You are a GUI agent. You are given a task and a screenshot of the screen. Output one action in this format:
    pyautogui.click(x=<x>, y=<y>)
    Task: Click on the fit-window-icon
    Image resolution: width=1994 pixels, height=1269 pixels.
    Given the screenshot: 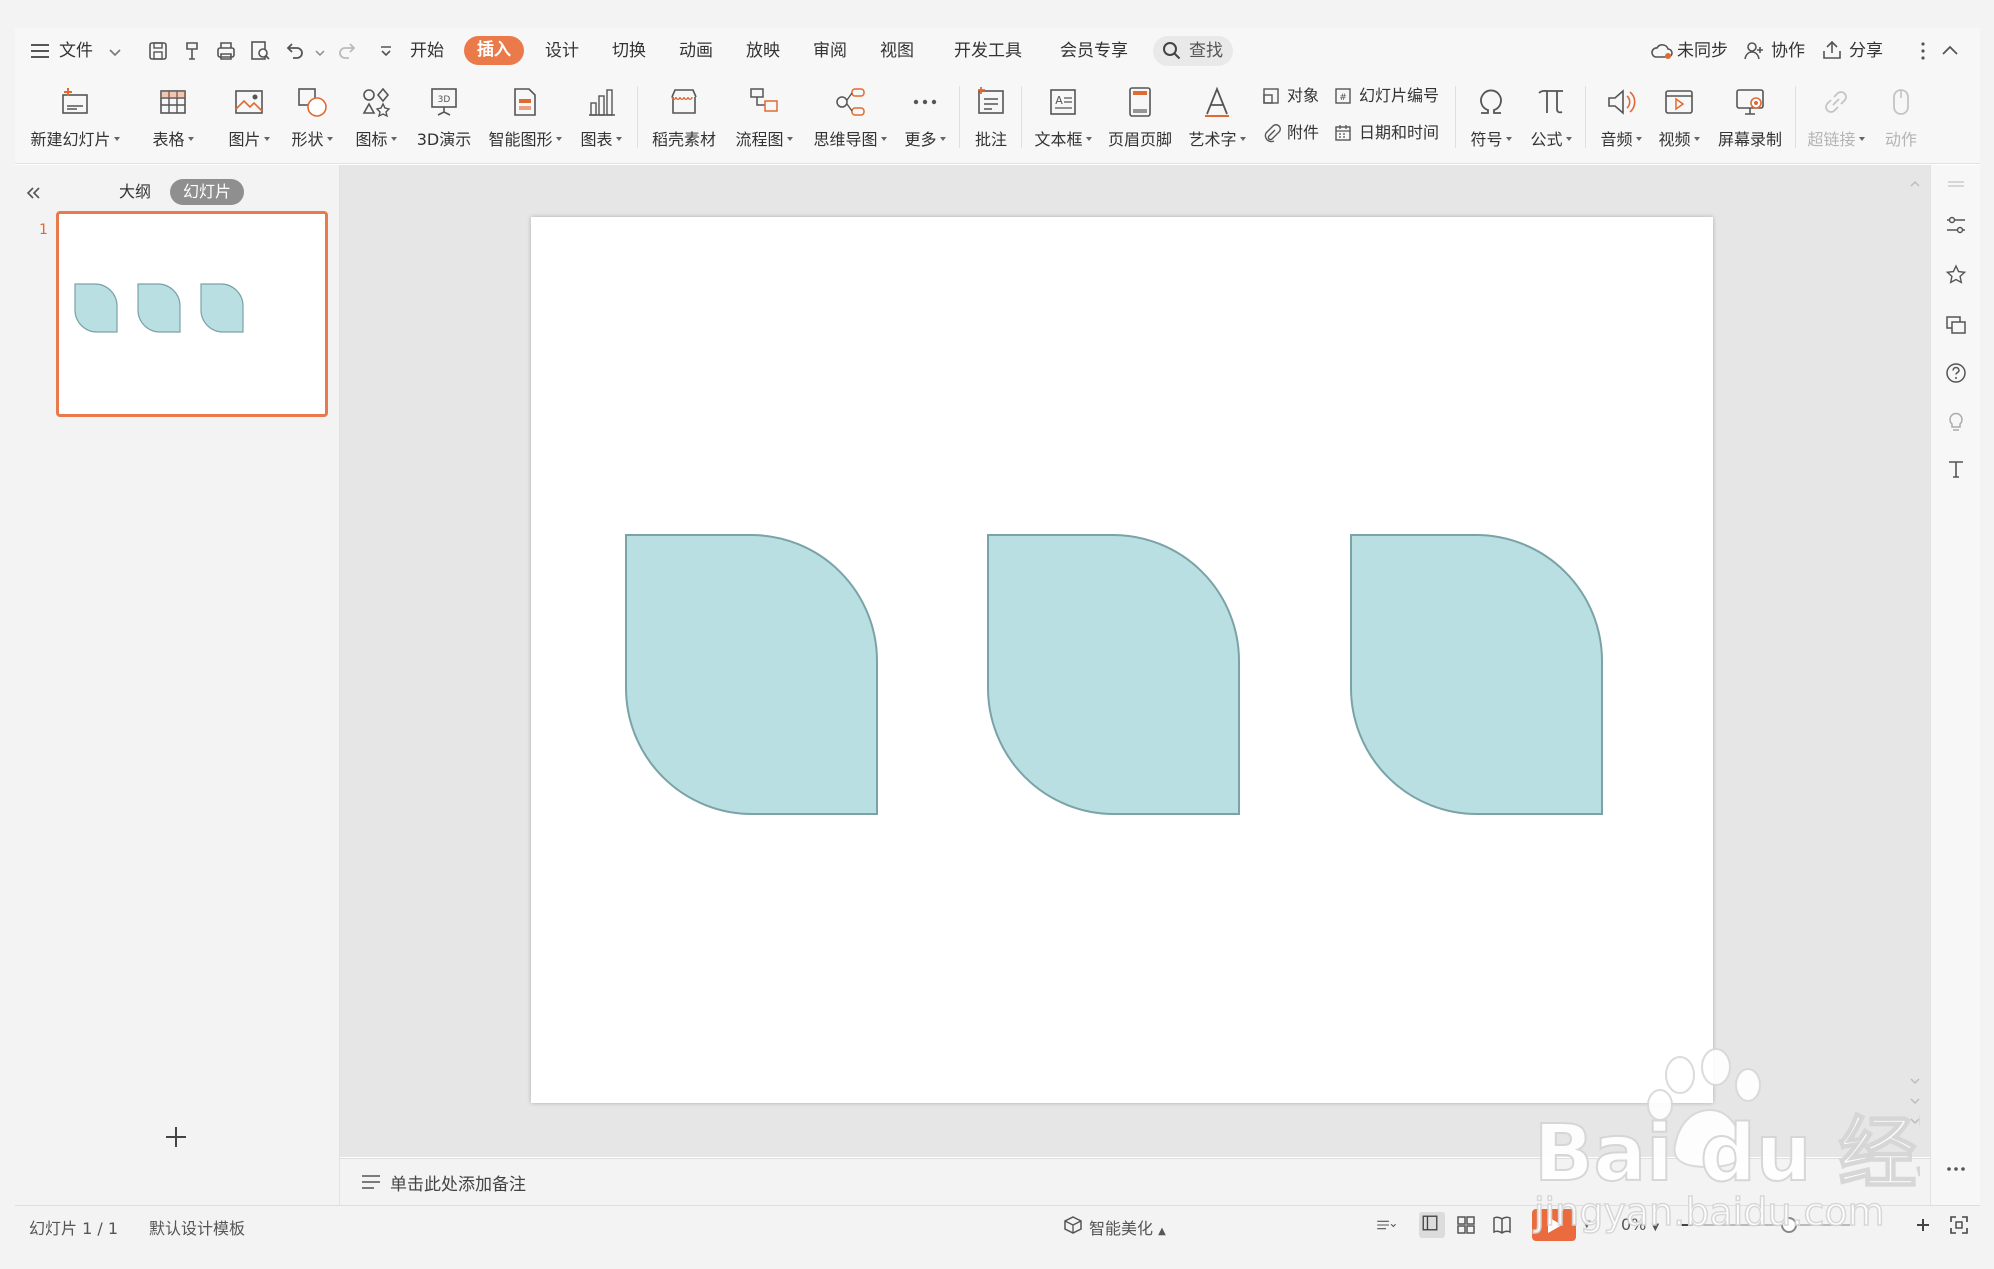 What is the action you would take?
    pyautogui.click(x=1959, y=1225)
    